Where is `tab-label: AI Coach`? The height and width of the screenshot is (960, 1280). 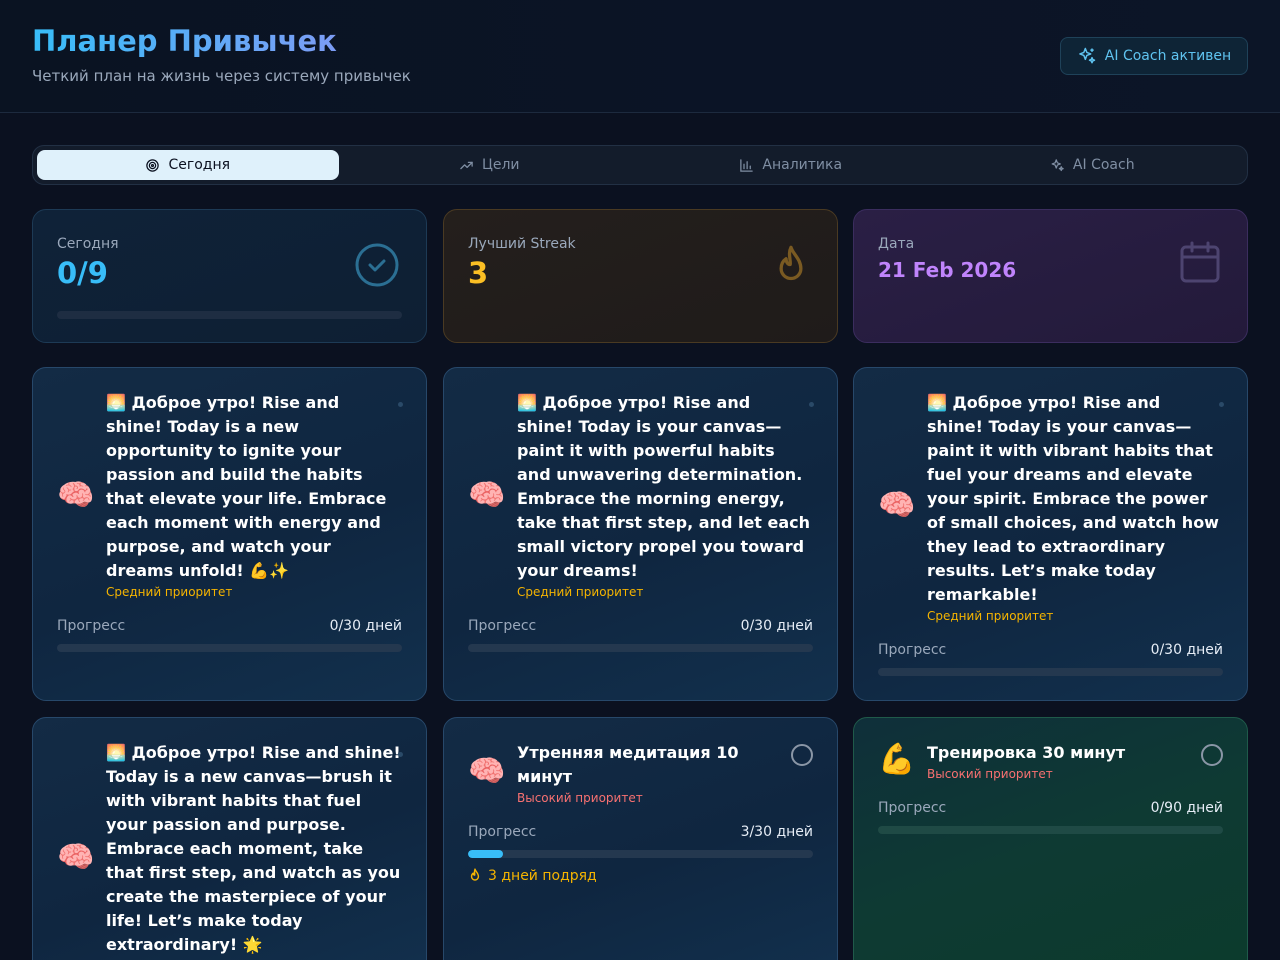 tab-label: AI Coach is located at coordinates (1103, 165).